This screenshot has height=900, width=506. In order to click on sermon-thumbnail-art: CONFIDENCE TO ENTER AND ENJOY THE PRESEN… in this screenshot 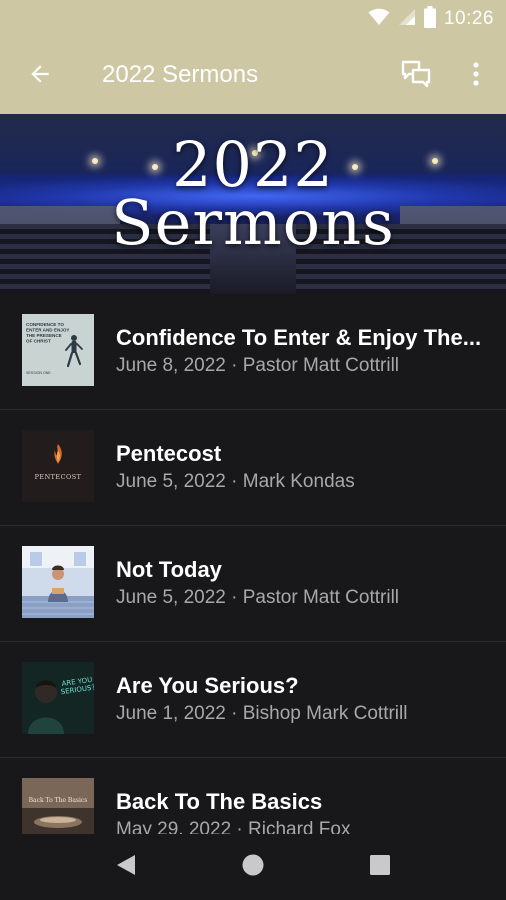, I will do `click(58, 350)`.